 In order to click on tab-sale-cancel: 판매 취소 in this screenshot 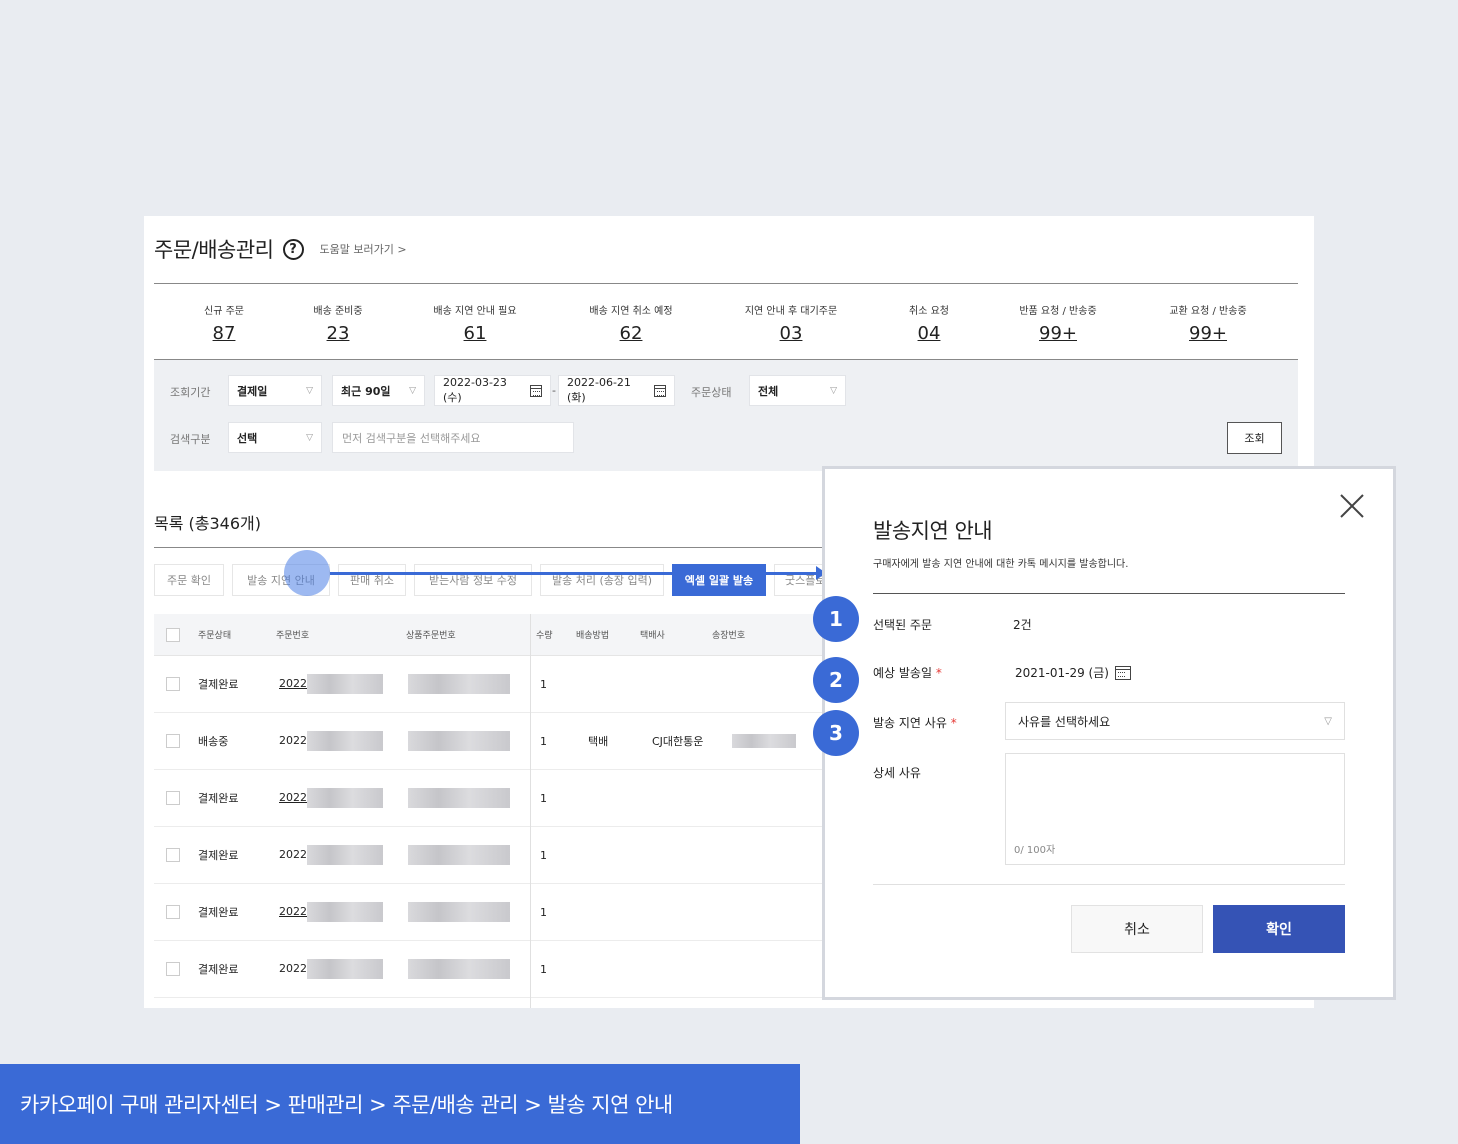, I will do `click(372, 580)`.